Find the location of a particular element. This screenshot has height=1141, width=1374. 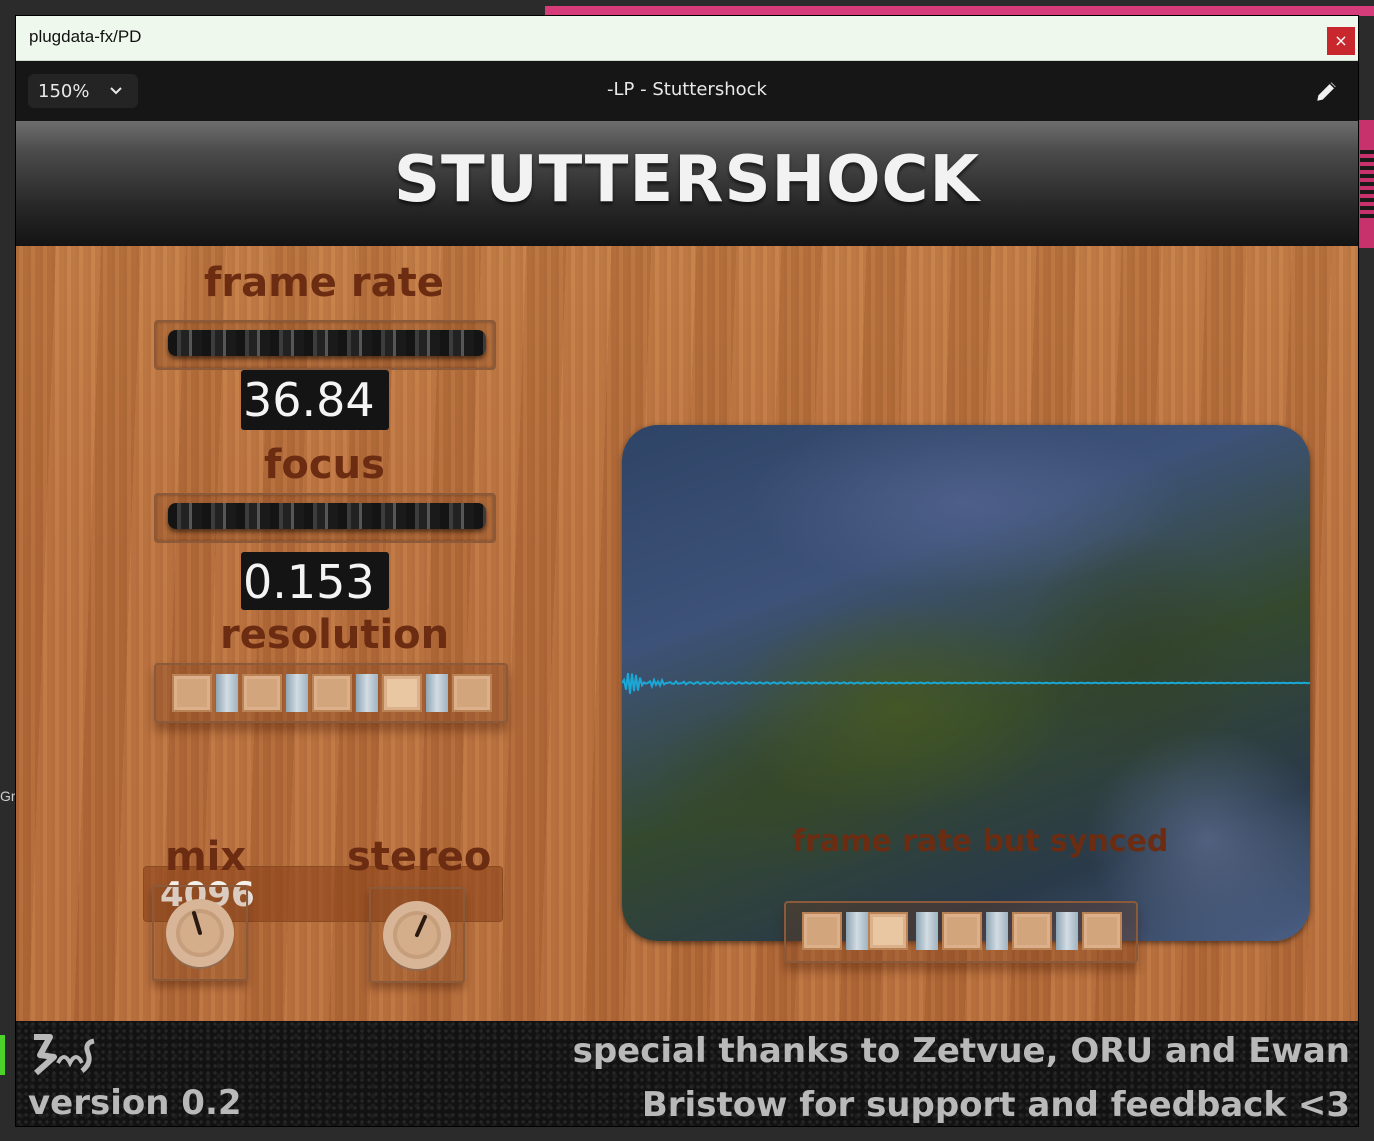

focus-slider is located at coordinates (325, 518).